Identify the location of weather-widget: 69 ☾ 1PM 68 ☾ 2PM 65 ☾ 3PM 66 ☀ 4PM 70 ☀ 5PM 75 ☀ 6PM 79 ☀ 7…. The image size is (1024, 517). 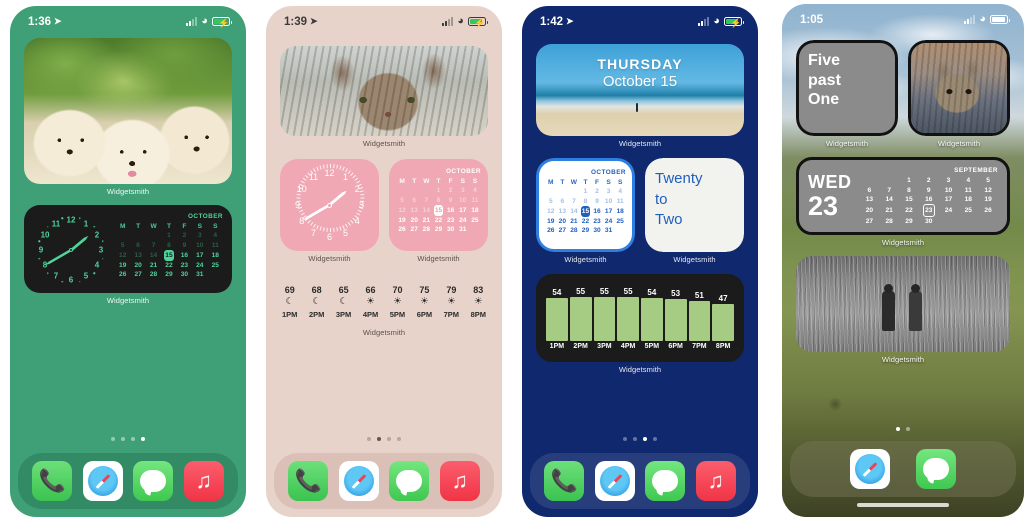
(384, 308).